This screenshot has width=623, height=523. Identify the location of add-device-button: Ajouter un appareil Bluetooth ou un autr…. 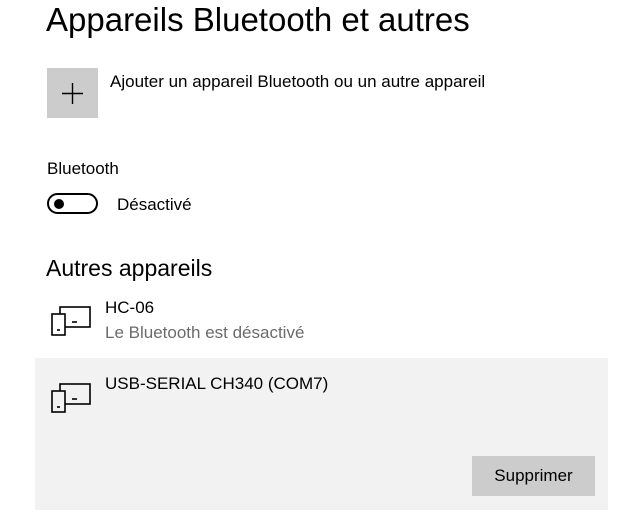
(327, 93).